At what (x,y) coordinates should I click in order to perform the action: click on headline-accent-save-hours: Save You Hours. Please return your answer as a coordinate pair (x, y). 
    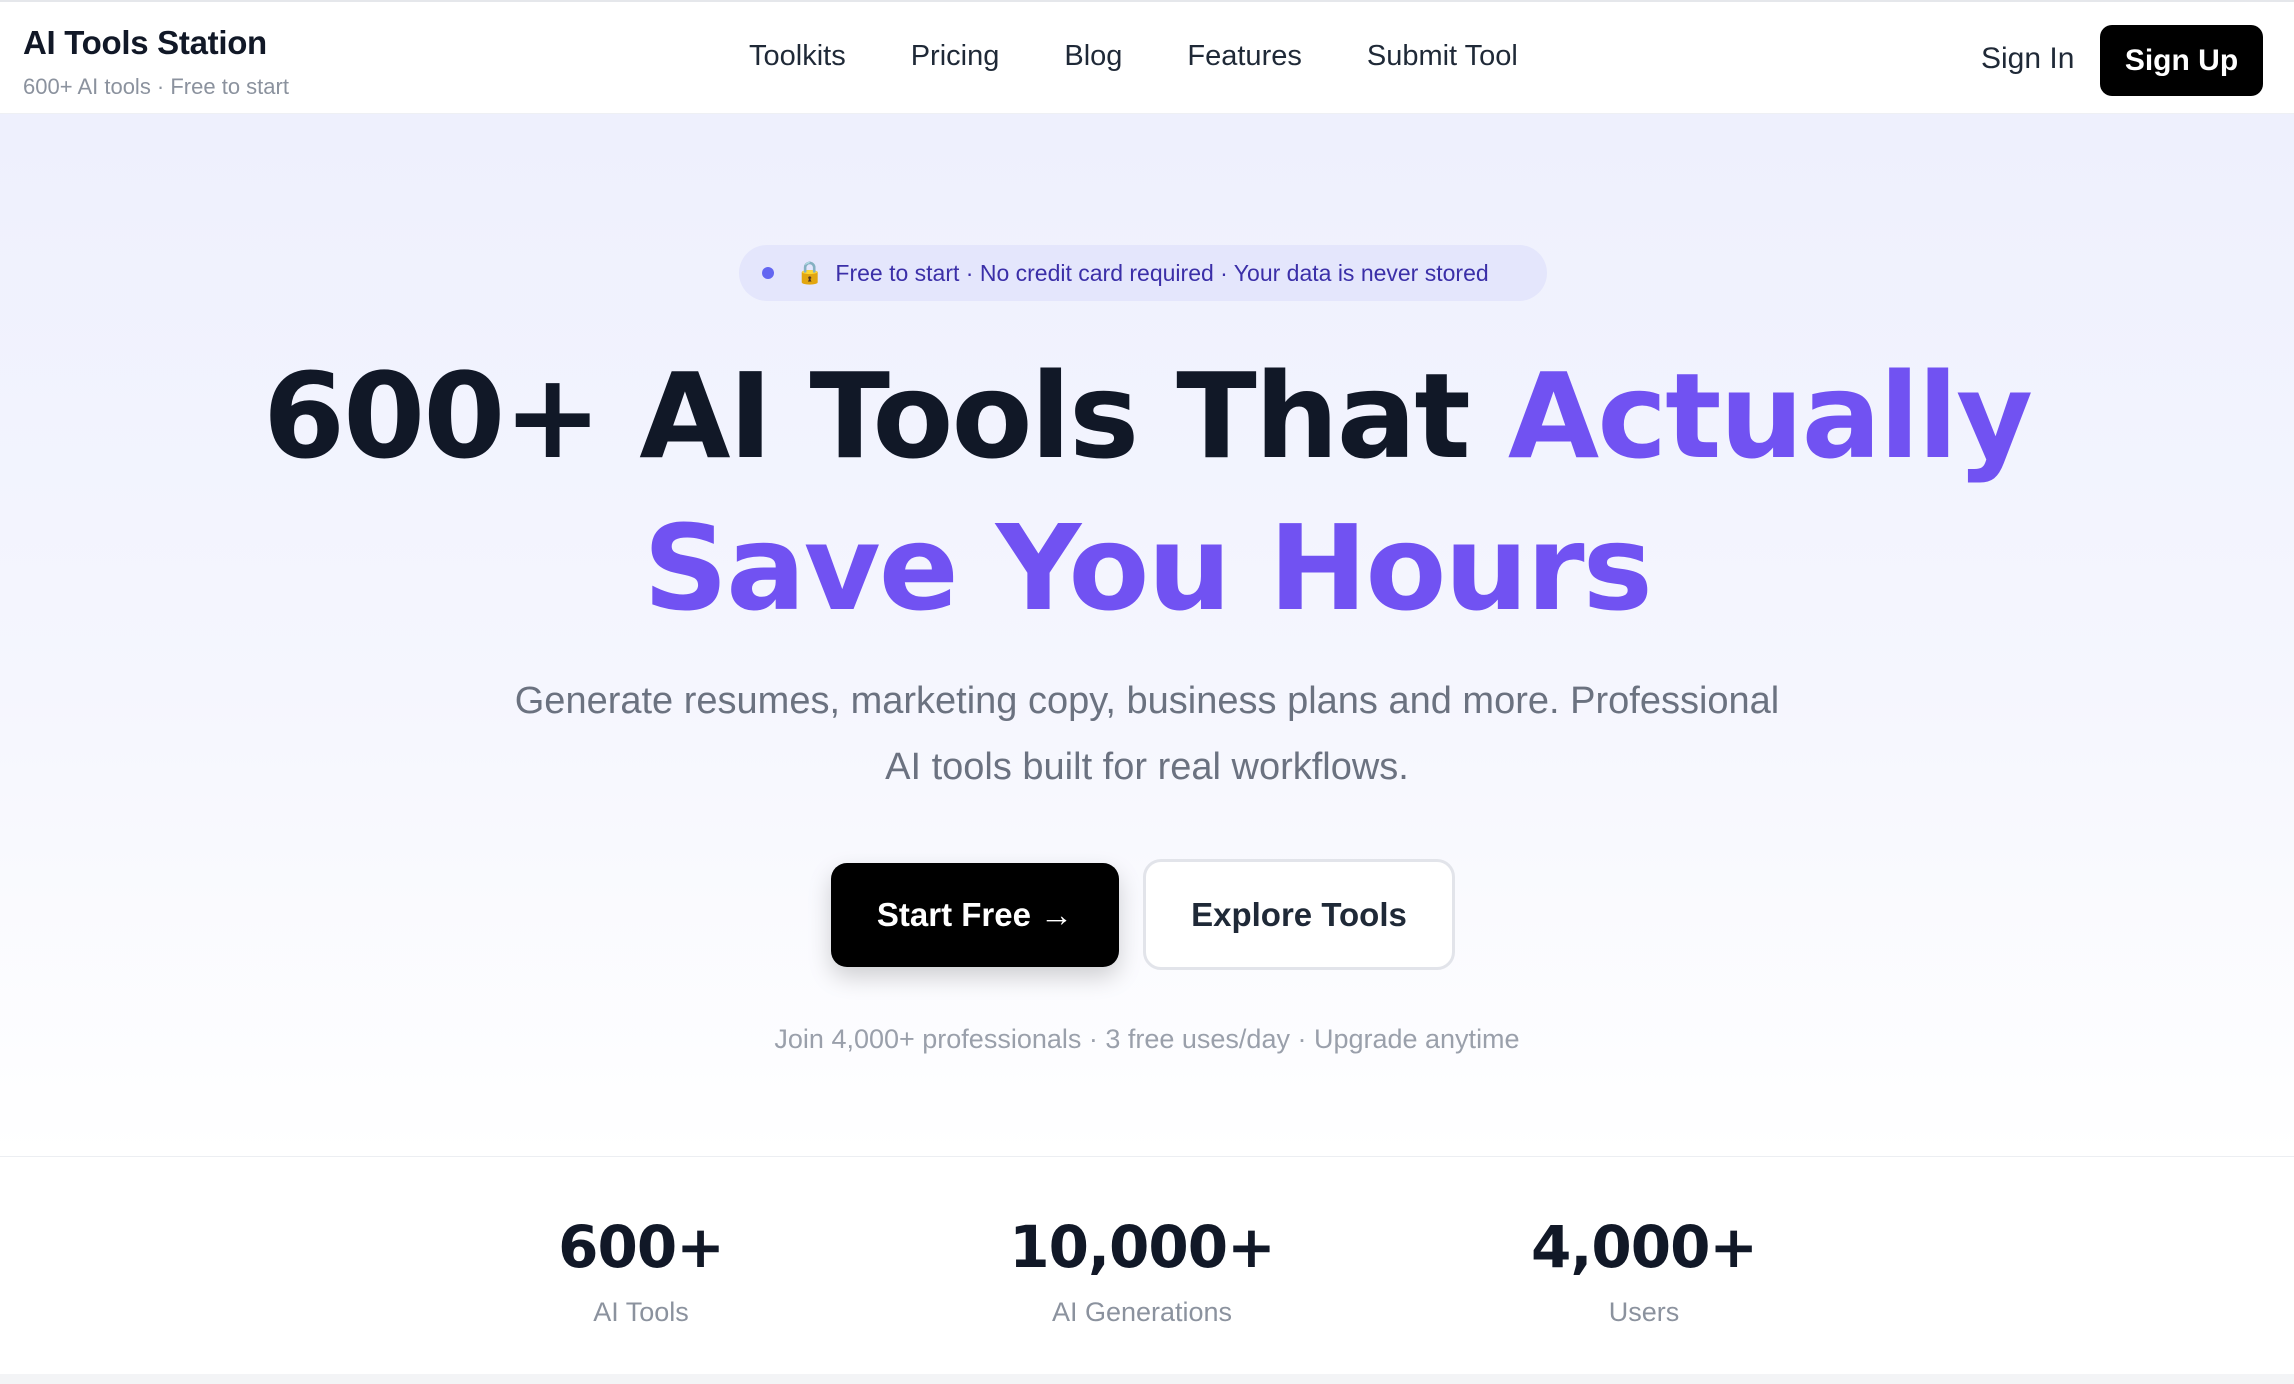
    Looking at the image, I should click on (1148, 568).